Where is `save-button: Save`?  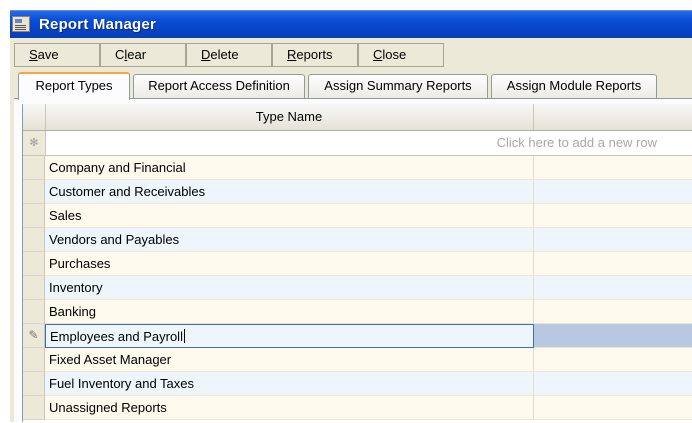 save-button: Save is located at coordinates (57, 55).